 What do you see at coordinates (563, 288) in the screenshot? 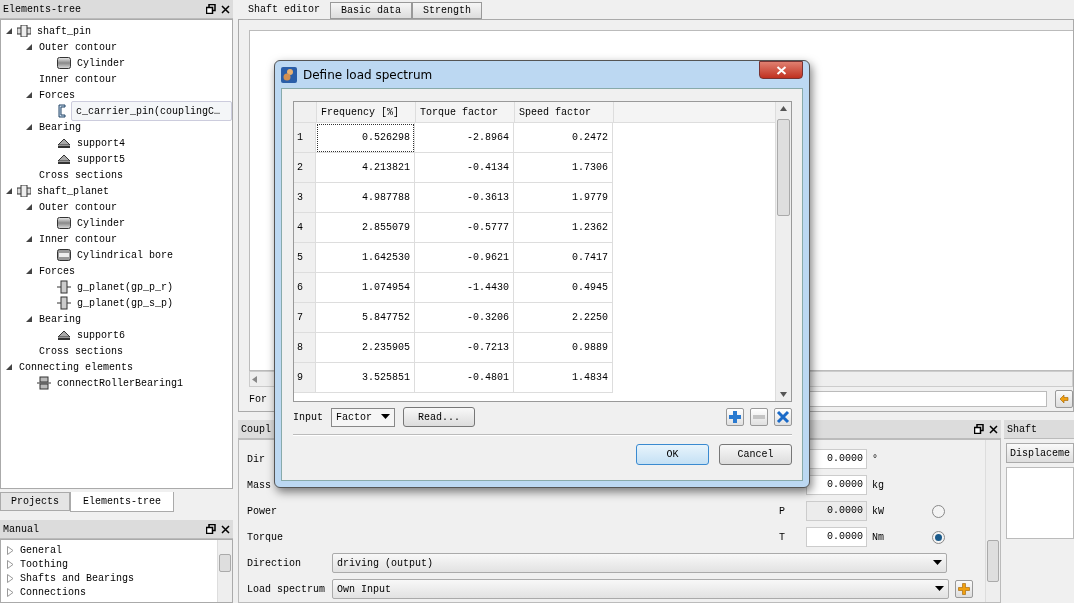
I see `table-cell: 0.4945` at bounding box center [563, 288].